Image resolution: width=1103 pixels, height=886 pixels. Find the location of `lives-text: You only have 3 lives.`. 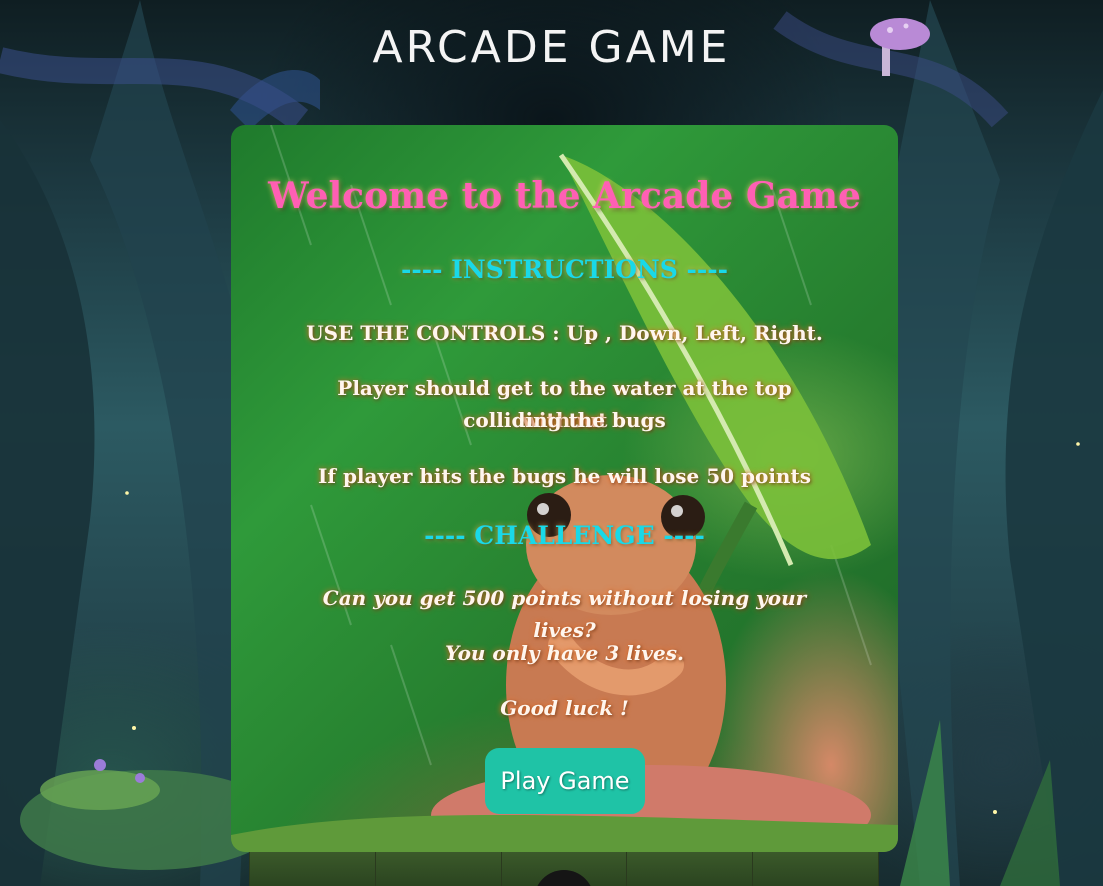

lives-text: You only have 3 lives. is located at coordinates (564, 653).